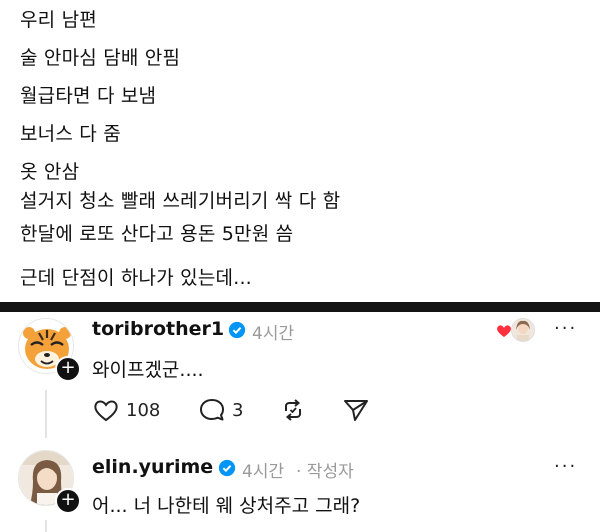 The image size is (600, 532). Describe the element at coordinates (158, 329) in the screenshot. I see `comment-username: toribrother1` at that location.